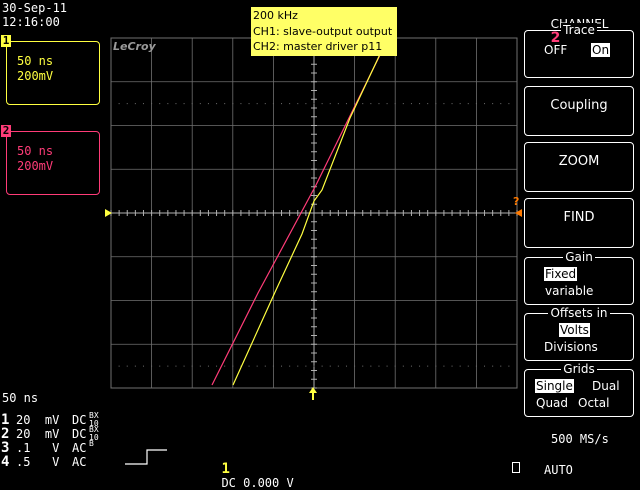 Image resolution: width=640 pixels, height=490 pixels. What do you see at coordinates (579, 389) in the screenshot?
I see `grids-menu-group: Grids Single Dual Quad Octal` at bounding box center [579, 389].